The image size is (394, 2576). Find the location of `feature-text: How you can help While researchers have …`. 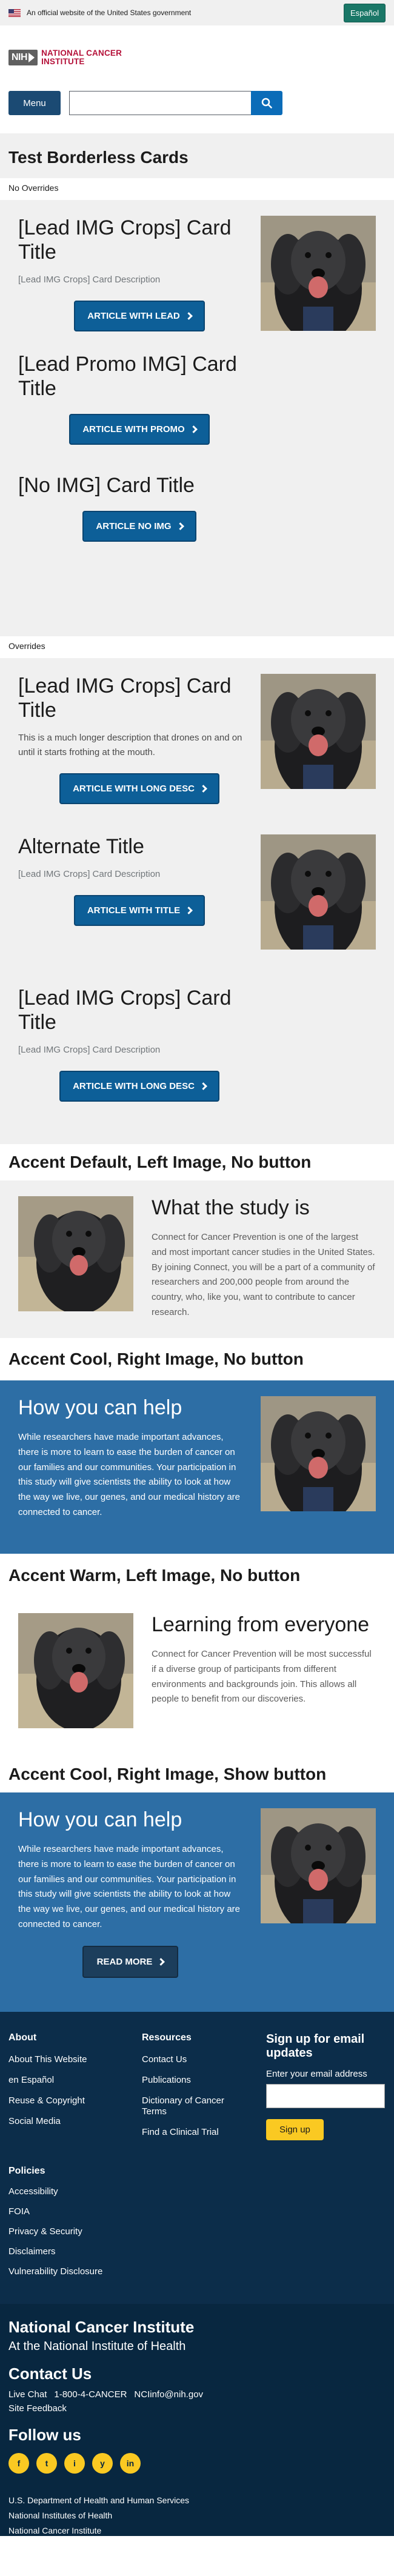

feature-text: How you can help While researchers have … is located at coordinates (130, 1466).